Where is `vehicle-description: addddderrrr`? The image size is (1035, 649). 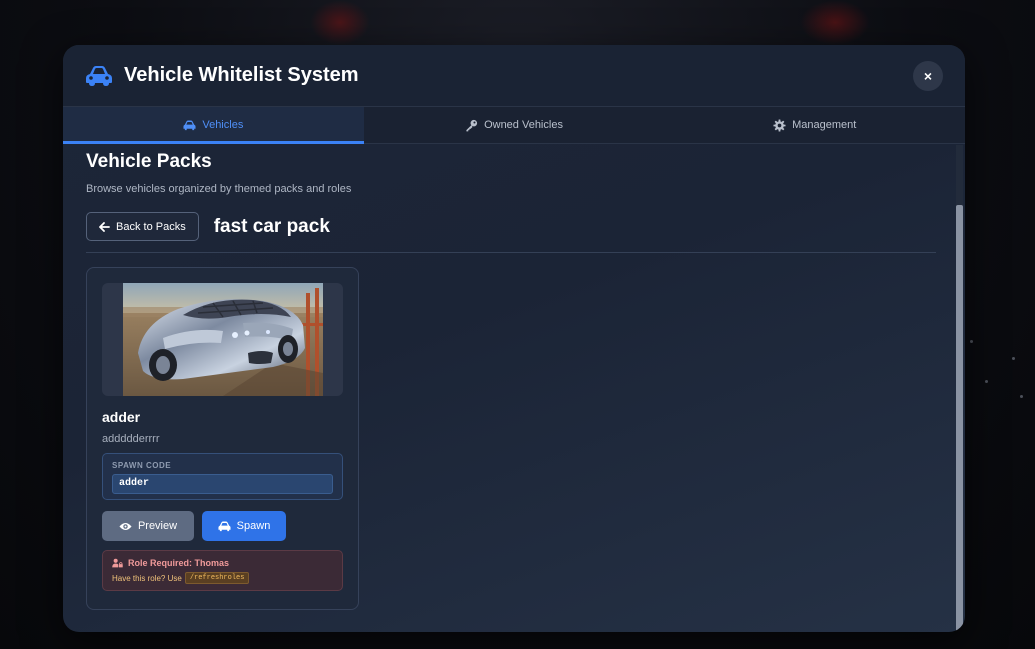
vehicle-description: addddderrrr is located at coordinates (131, 439).